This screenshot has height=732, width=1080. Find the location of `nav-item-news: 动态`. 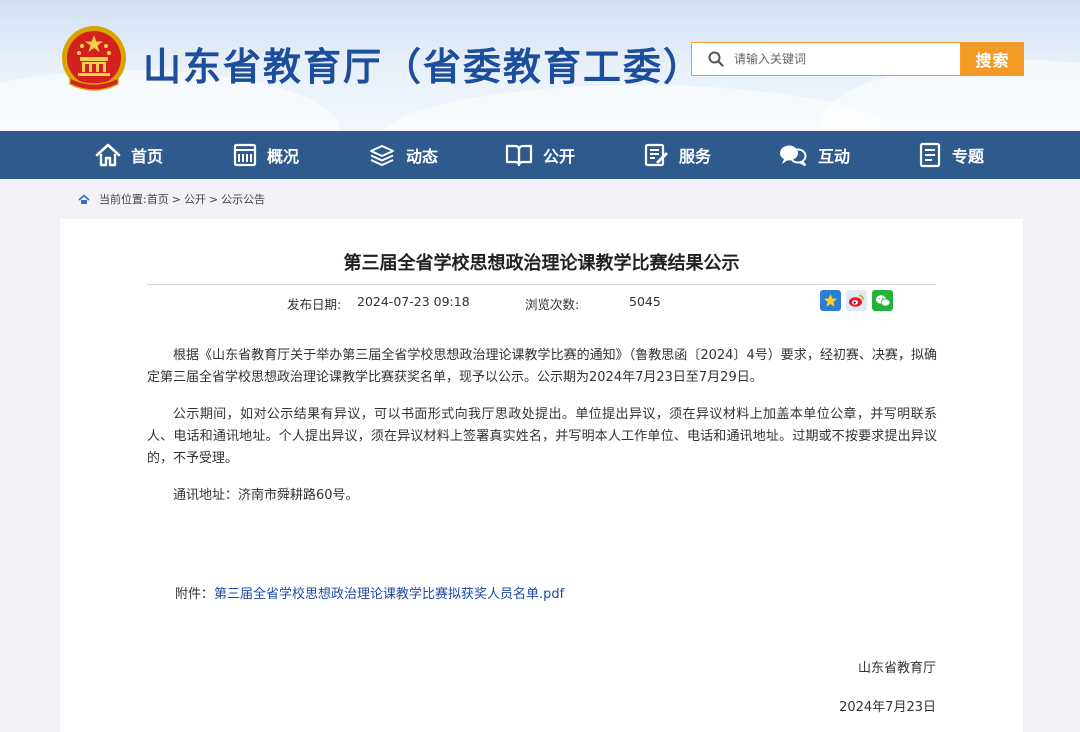

nav-item-news: 动态 is located at coordinates (403, 155).